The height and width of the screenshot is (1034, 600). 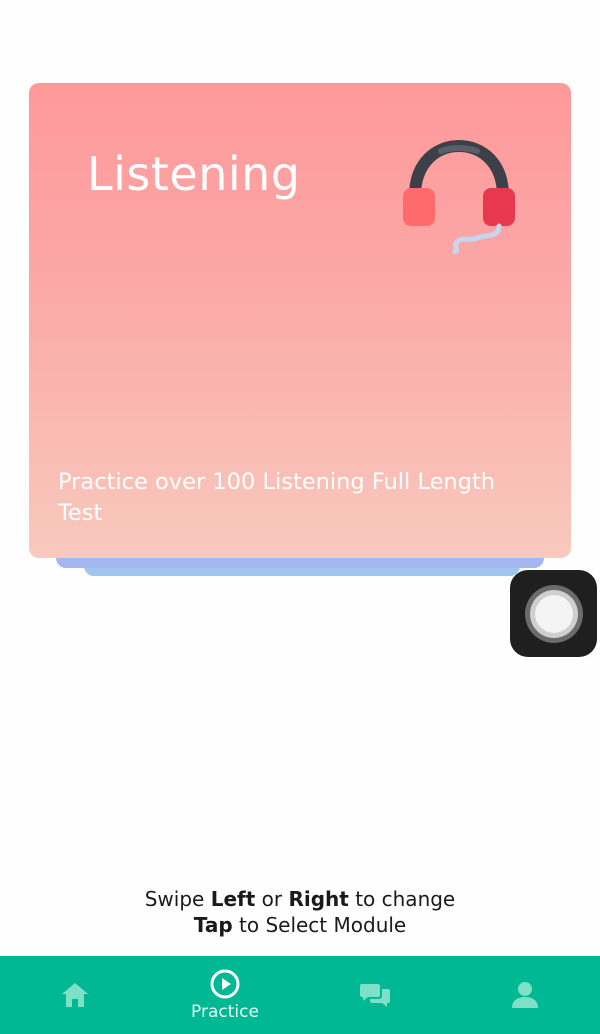 I want to click on card-title: Listening, so click(x=194, y=174).